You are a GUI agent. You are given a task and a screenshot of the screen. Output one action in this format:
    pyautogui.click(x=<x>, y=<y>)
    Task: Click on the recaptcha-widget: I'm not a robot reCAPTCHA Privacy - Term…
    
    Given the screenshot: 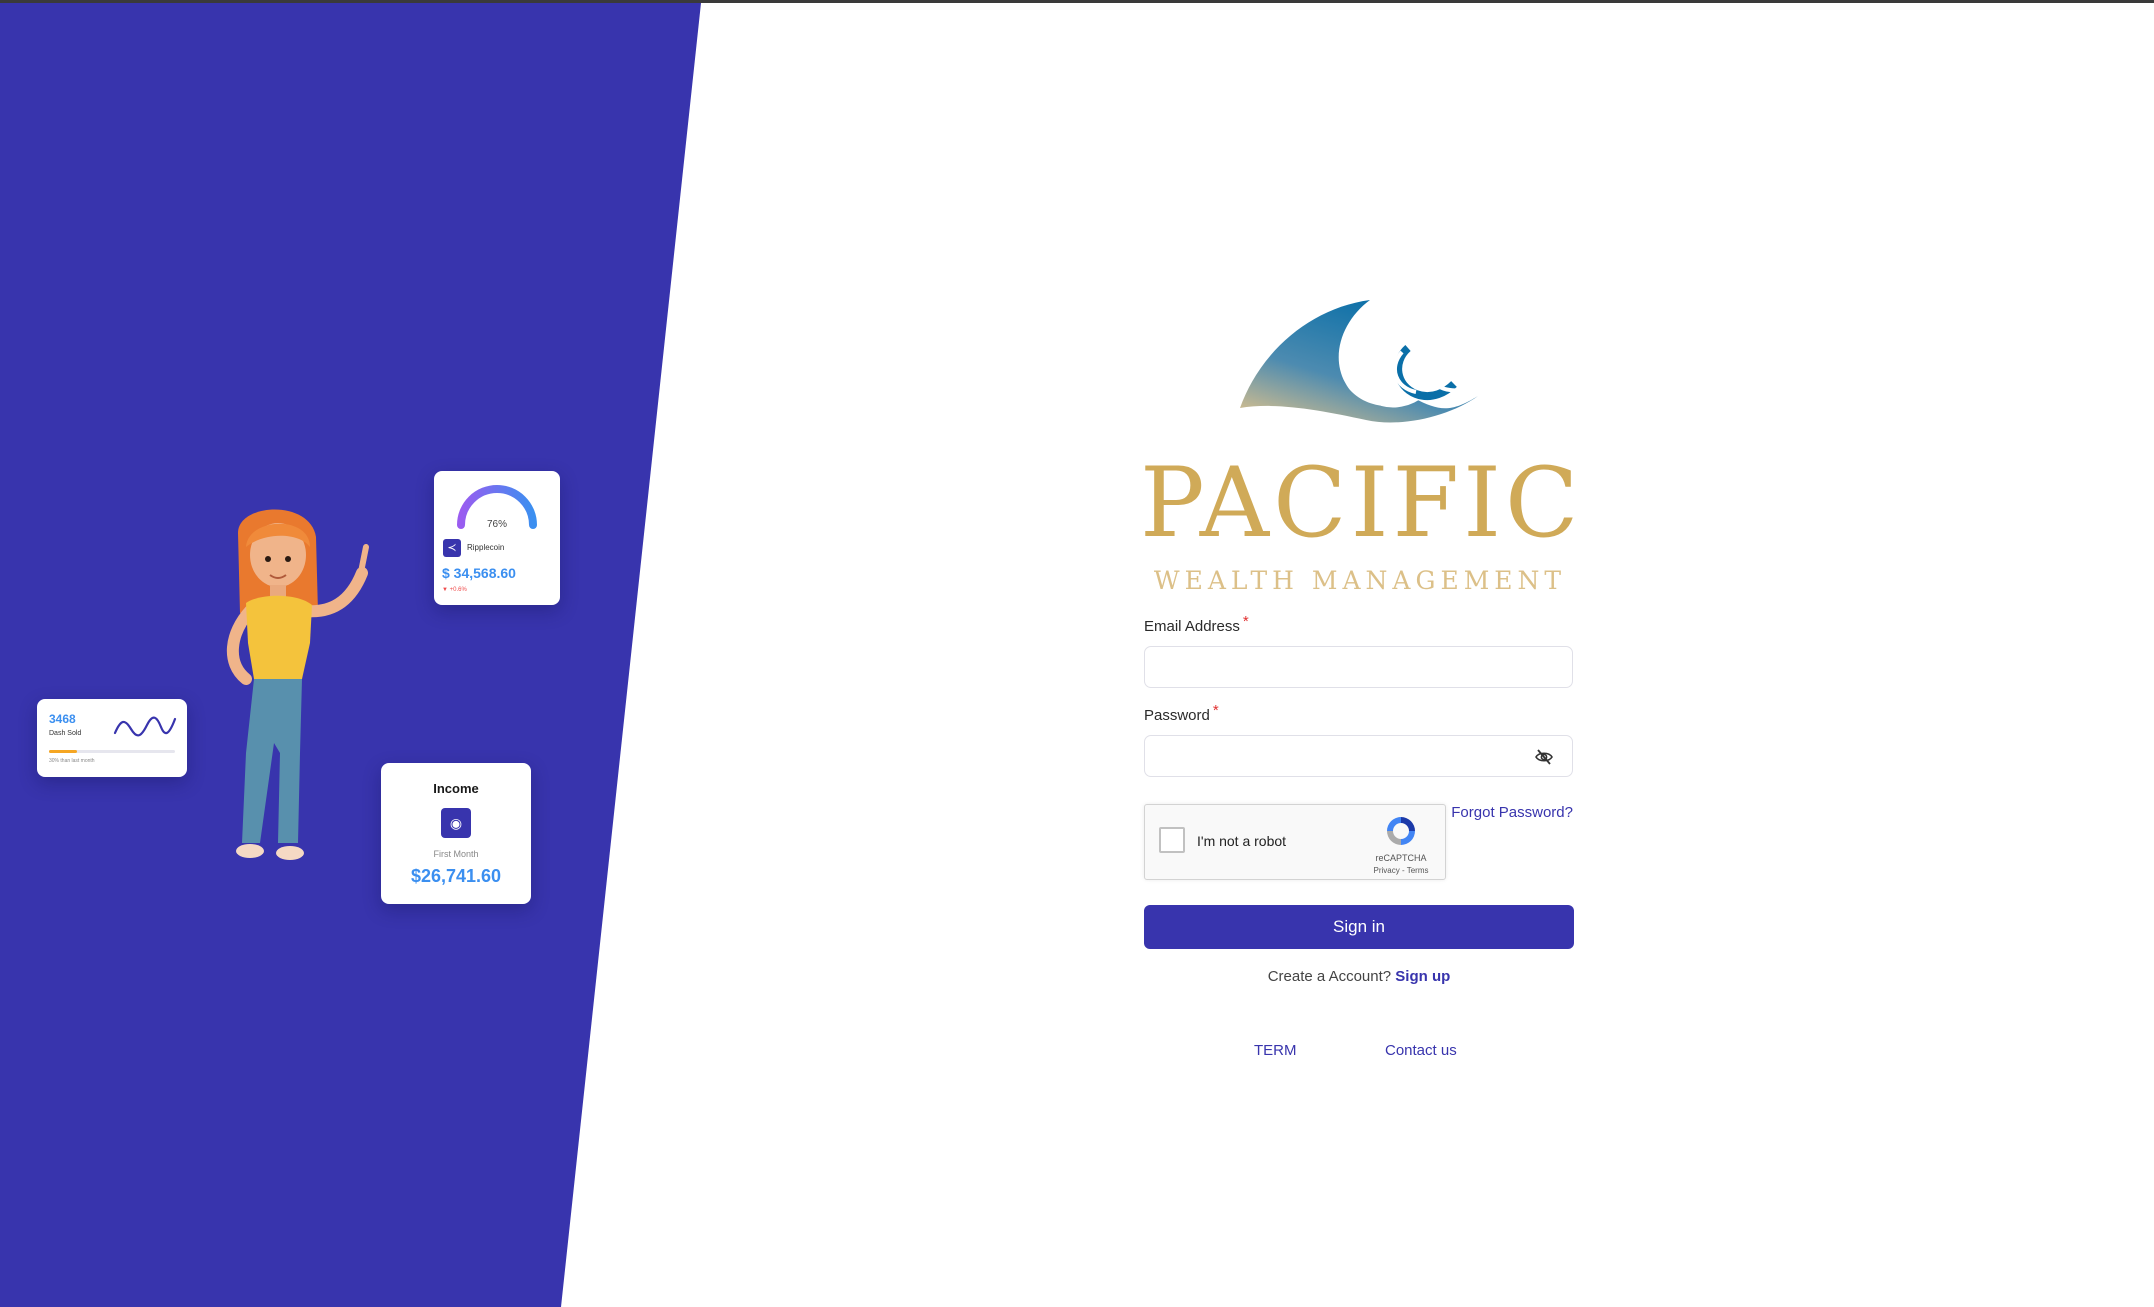 What is the action you would take?
    pyautogui.click(x=1295, y=842)
    